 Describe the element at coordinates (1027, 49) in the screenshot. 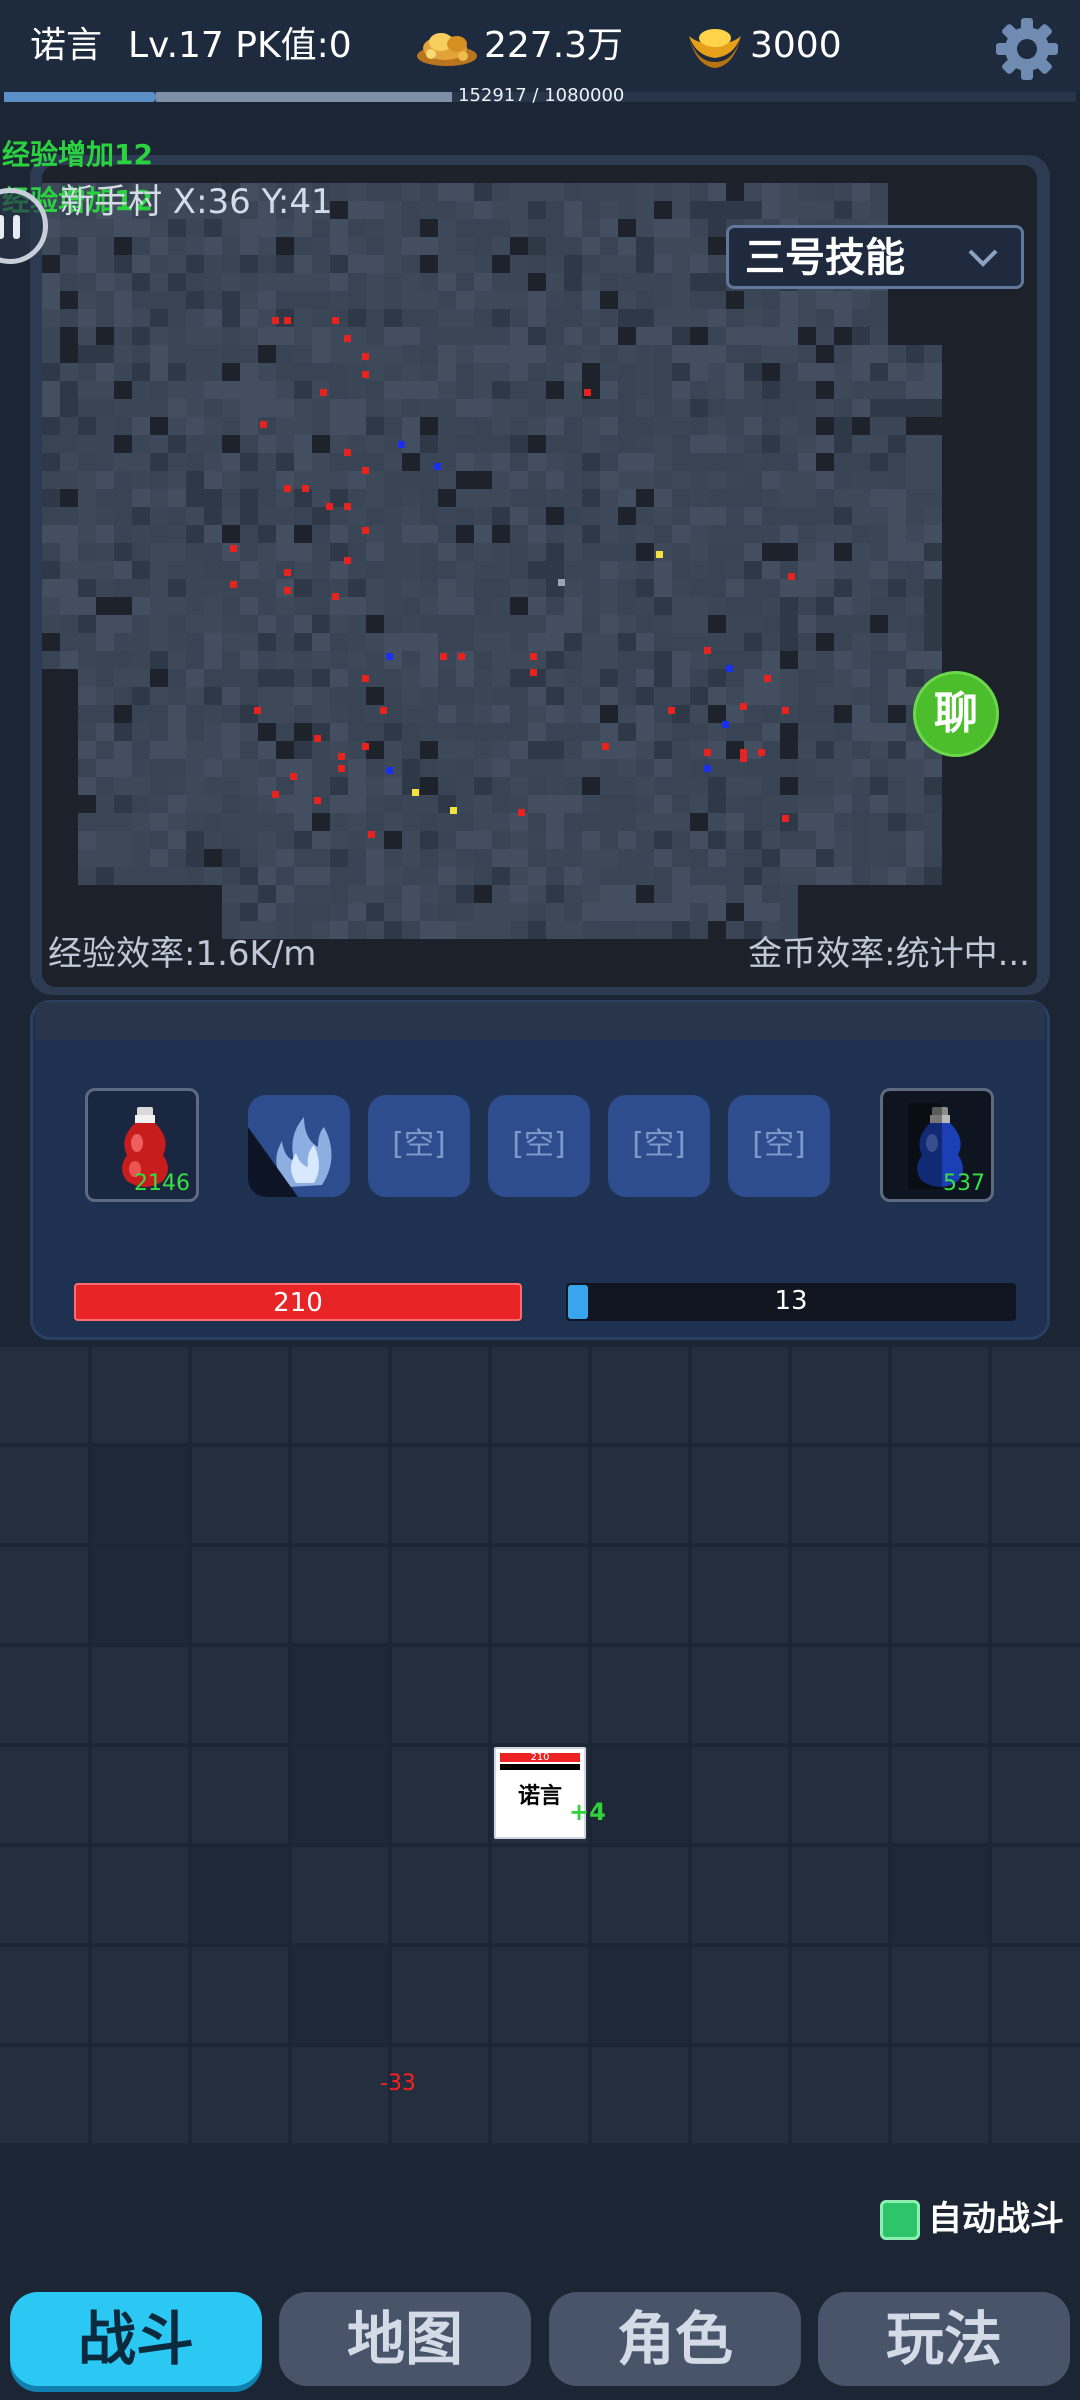

I see `gear-icon` at that location.